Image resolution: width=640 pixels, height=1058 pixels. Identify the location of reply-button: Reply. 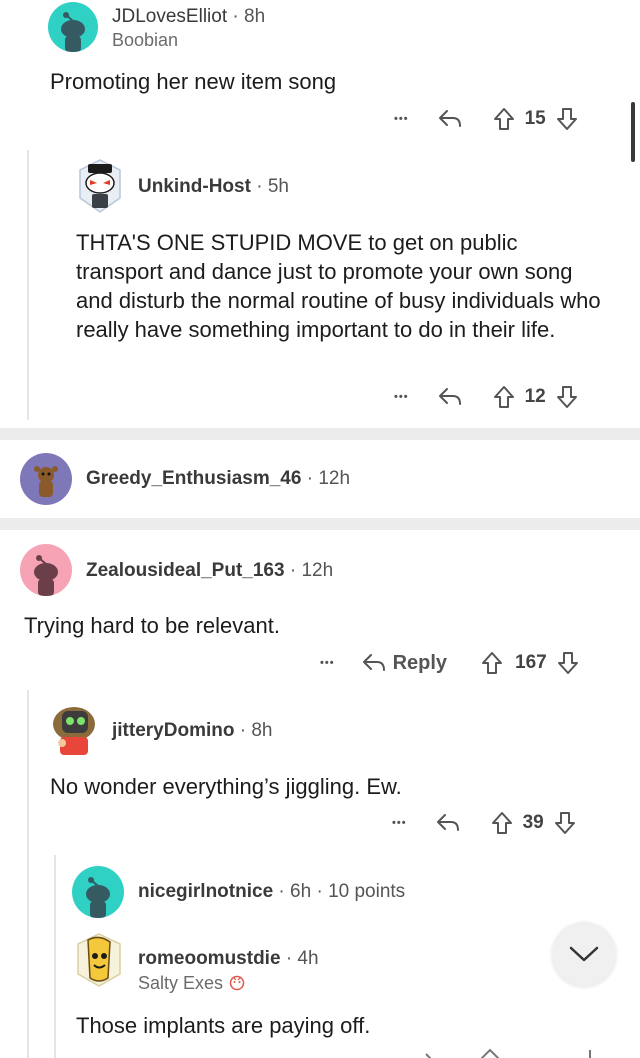
(404, 663).